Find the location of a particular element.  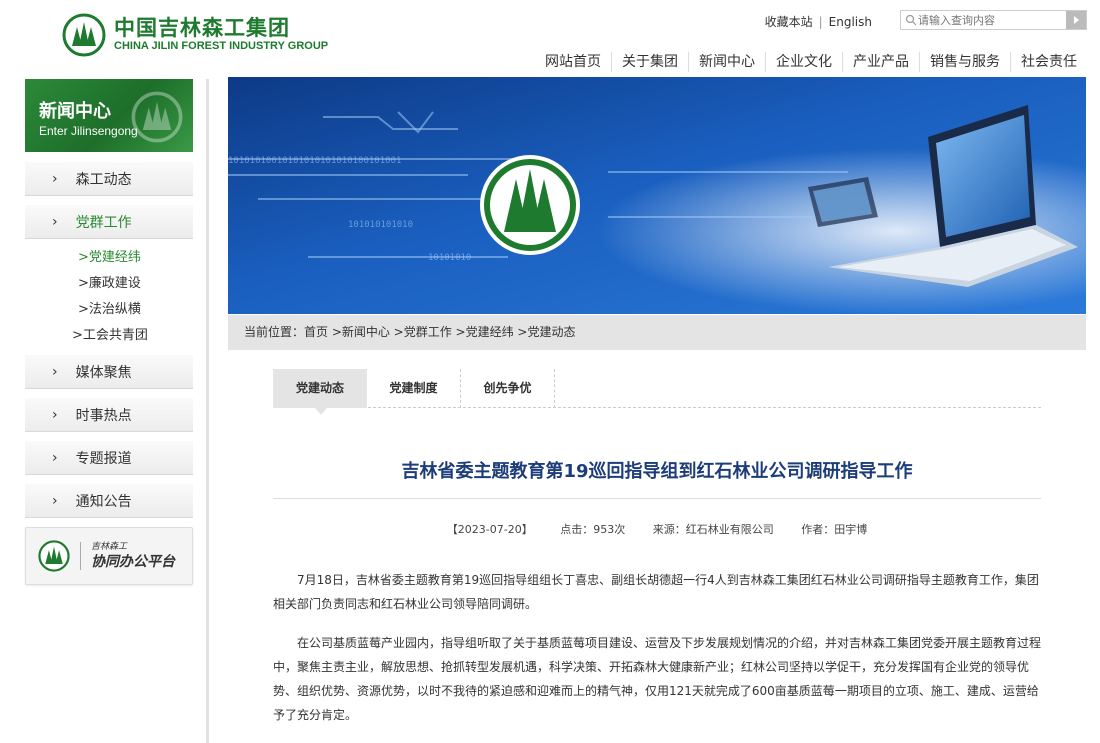

sidebar-item-hot-topics: › 时事热点 is located at coordinates (109, 415).